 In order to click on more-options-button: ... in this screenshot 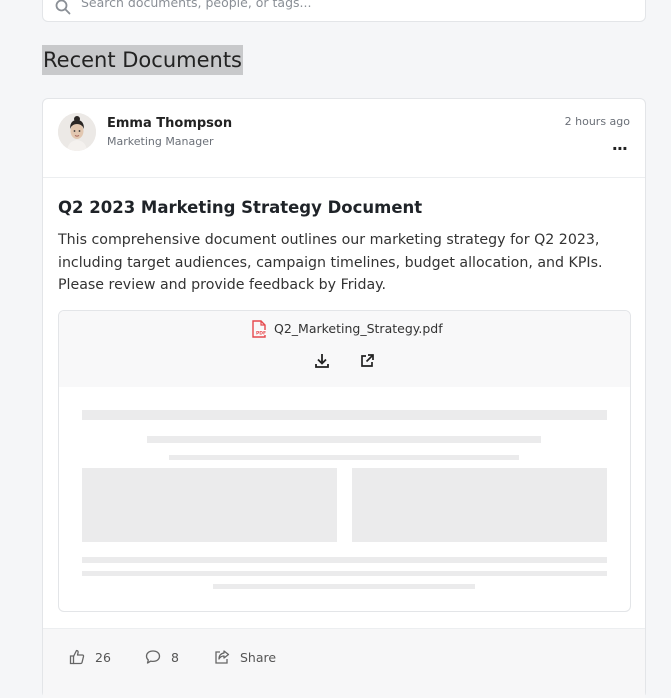, I will do `click(620, 144)`.